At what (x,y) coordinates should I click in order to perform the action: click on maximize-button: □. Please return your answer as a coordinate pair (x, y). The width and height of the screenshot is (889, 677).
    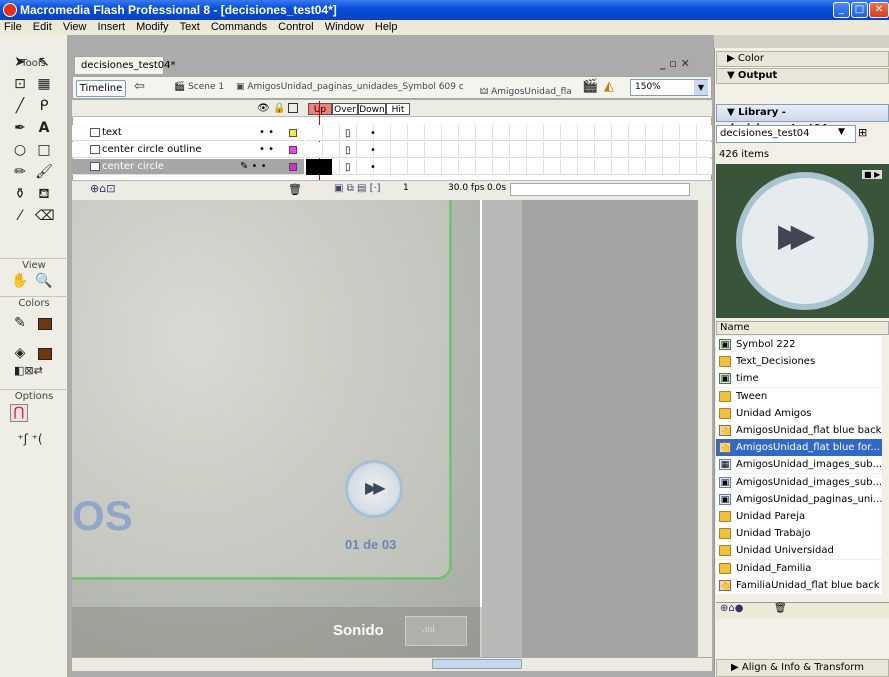
    Looking at the image, I should click on (859, 10).